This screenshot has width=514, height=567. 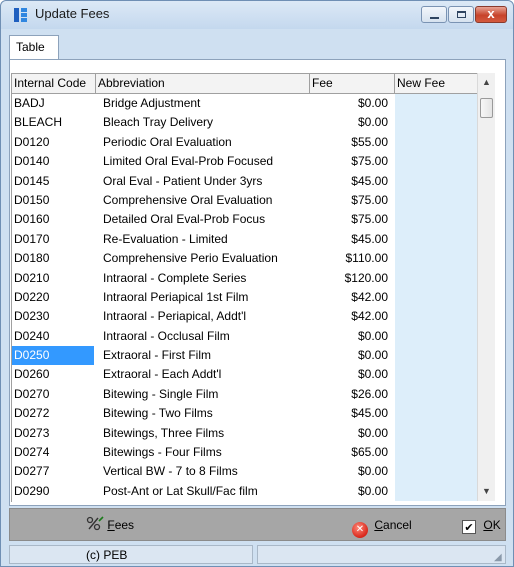 I want to click on table-row: D0260 Extraoral - Each Addt'l $0.00, so click(x=244, y=375).